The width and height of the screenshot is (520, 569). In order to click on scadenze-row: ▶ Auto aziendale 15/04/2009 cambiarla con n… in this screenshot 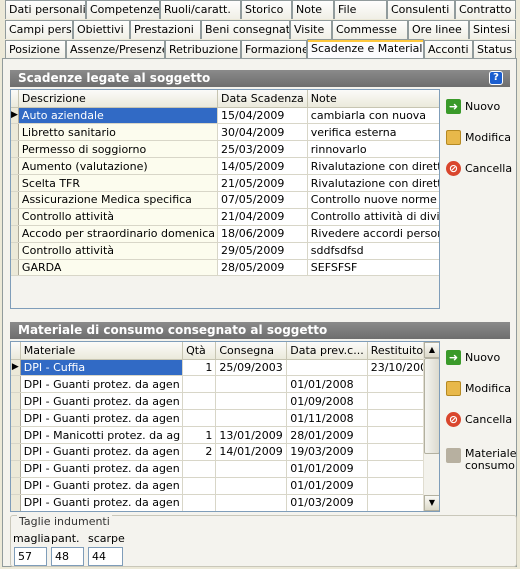, I will do `click(225, 116)`.